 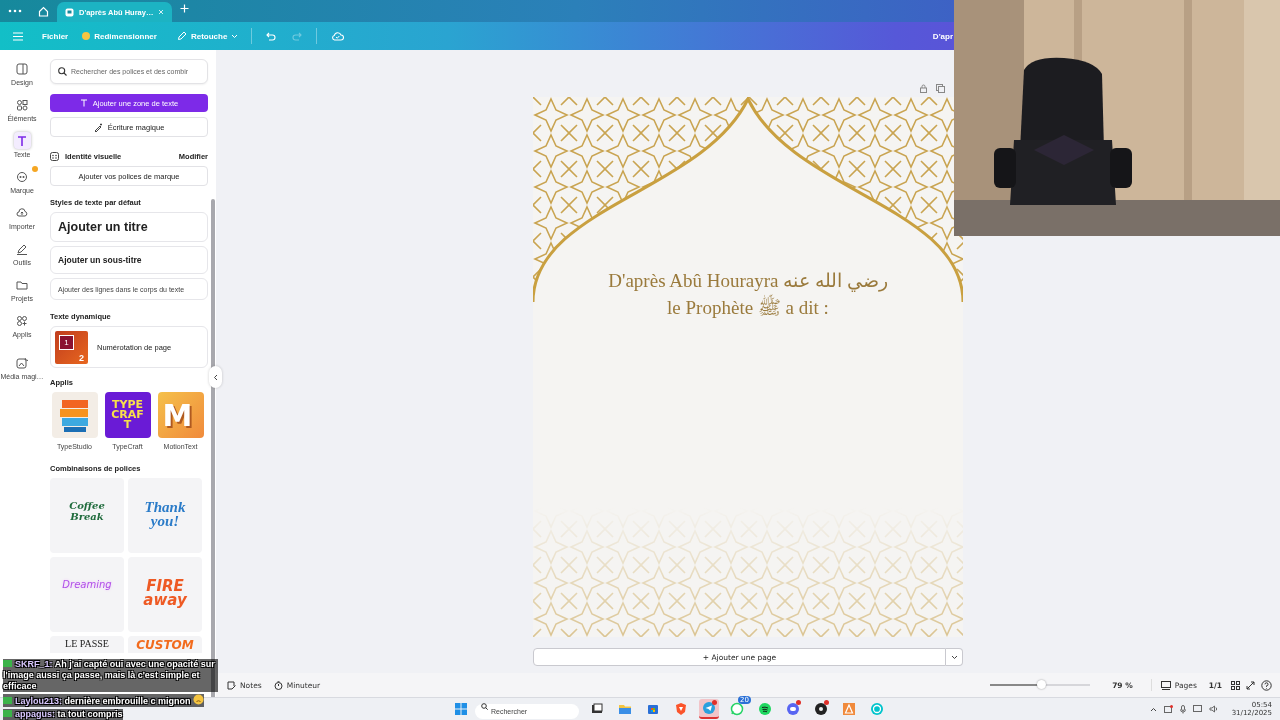 What do you see at coordinates (165, 515) in the screenshot?
I see `font-combination-tile: Thank you!` at bounding box center [165, 515].